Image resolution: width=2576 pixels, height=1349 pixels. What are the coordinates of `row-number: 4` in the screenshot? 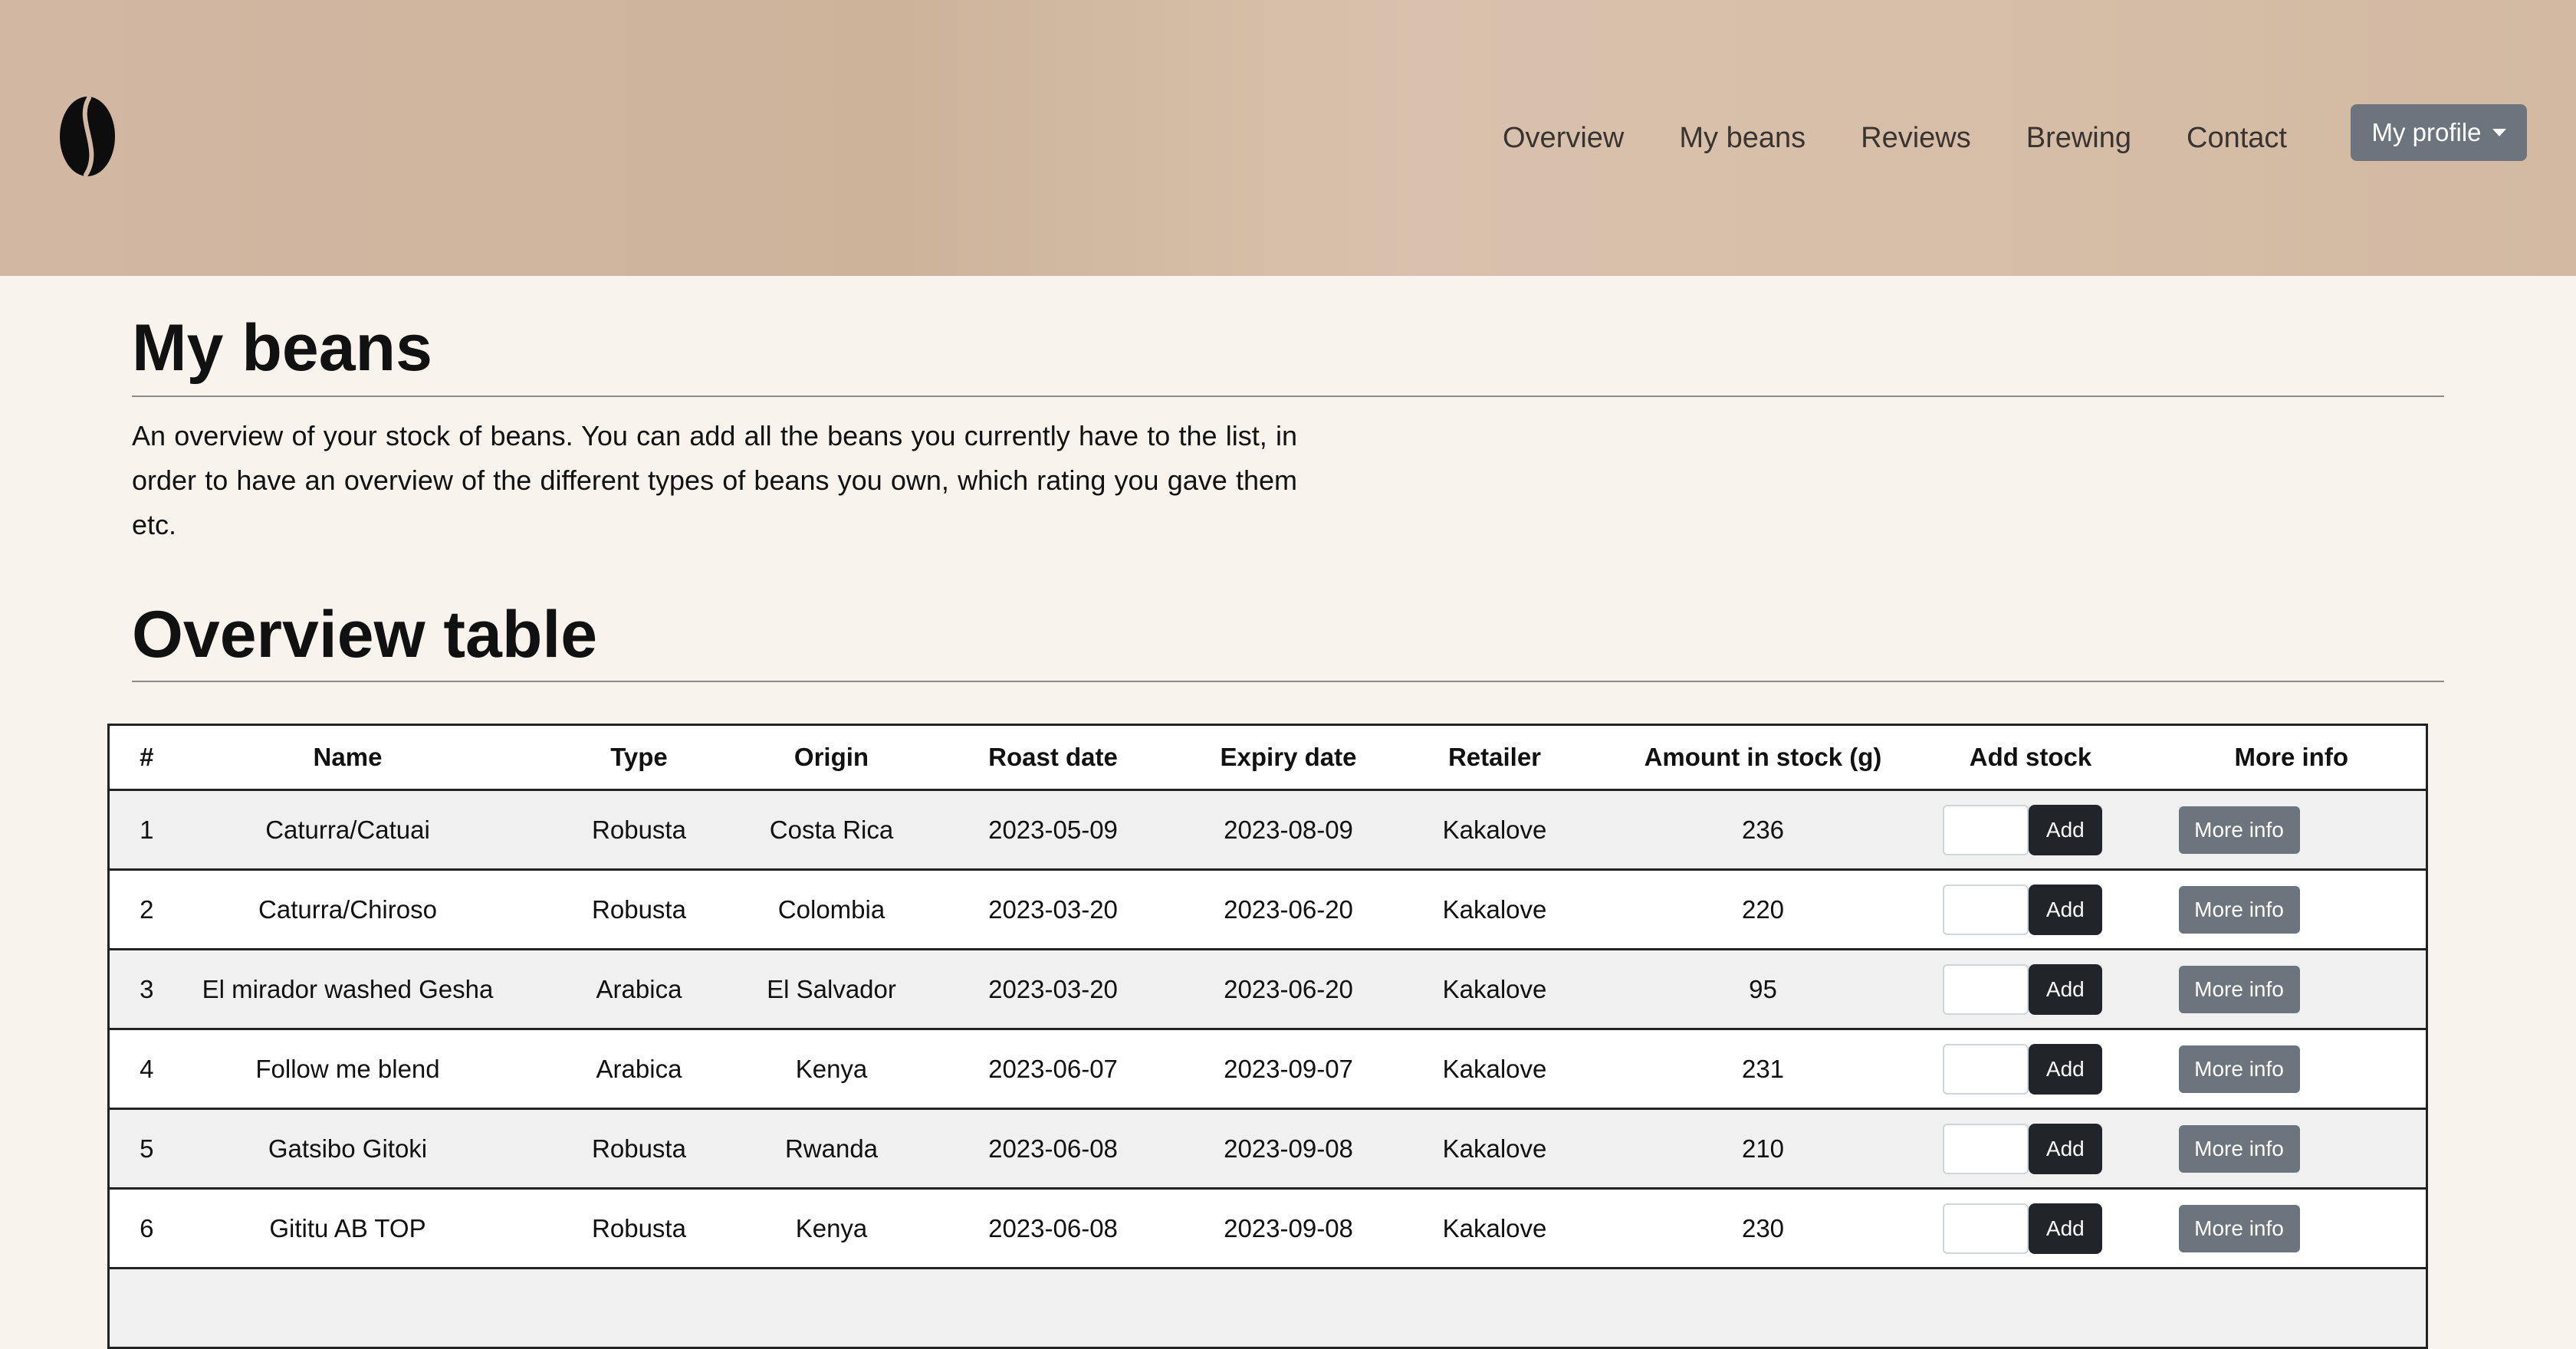 It's located at (146, 1069).